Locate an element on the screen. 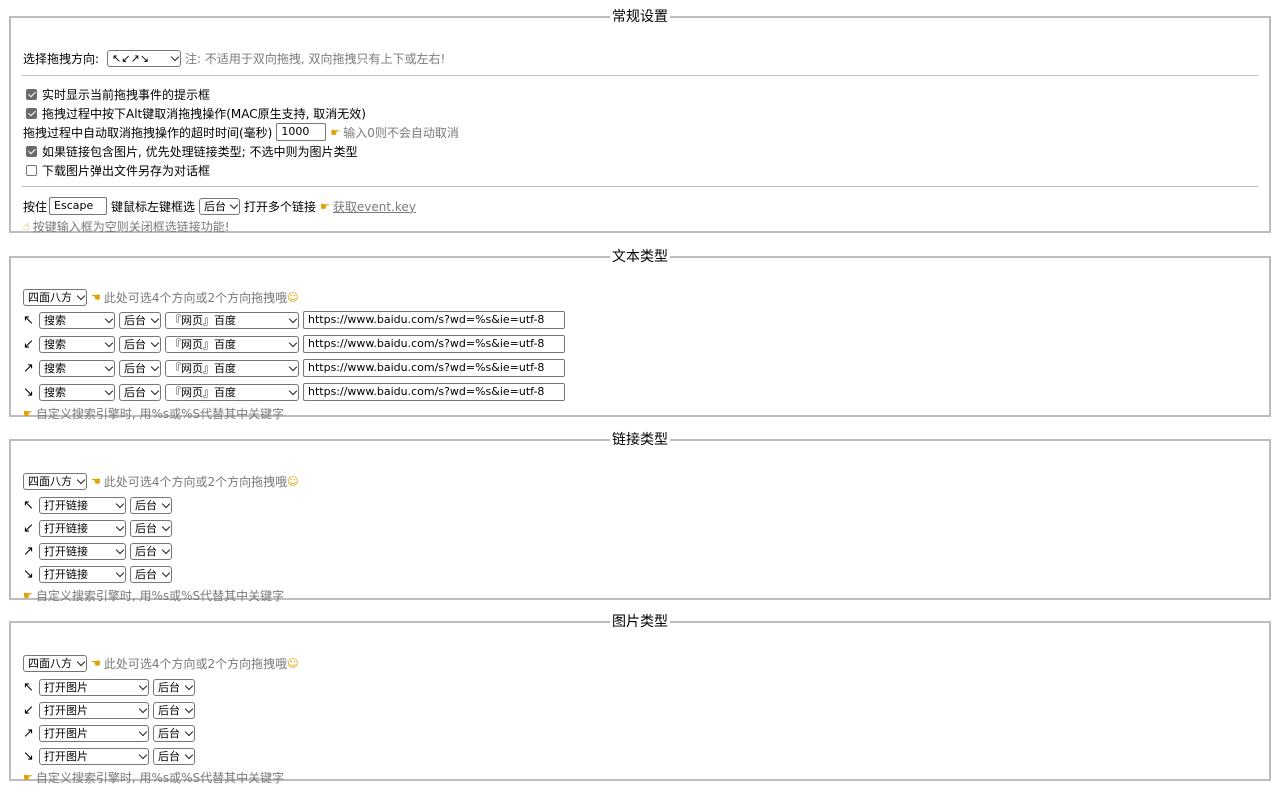 The image size is (1280, 800). timeout-note: 输入0则不会自动取消 is located at coordinates (401, 132).